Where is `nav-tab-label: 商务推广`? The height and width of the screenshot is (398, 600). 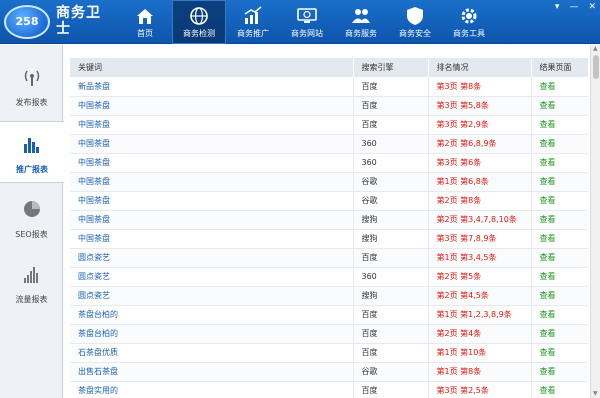 nav-tab-label: 商务推广 is located at coordinates (253, 33).